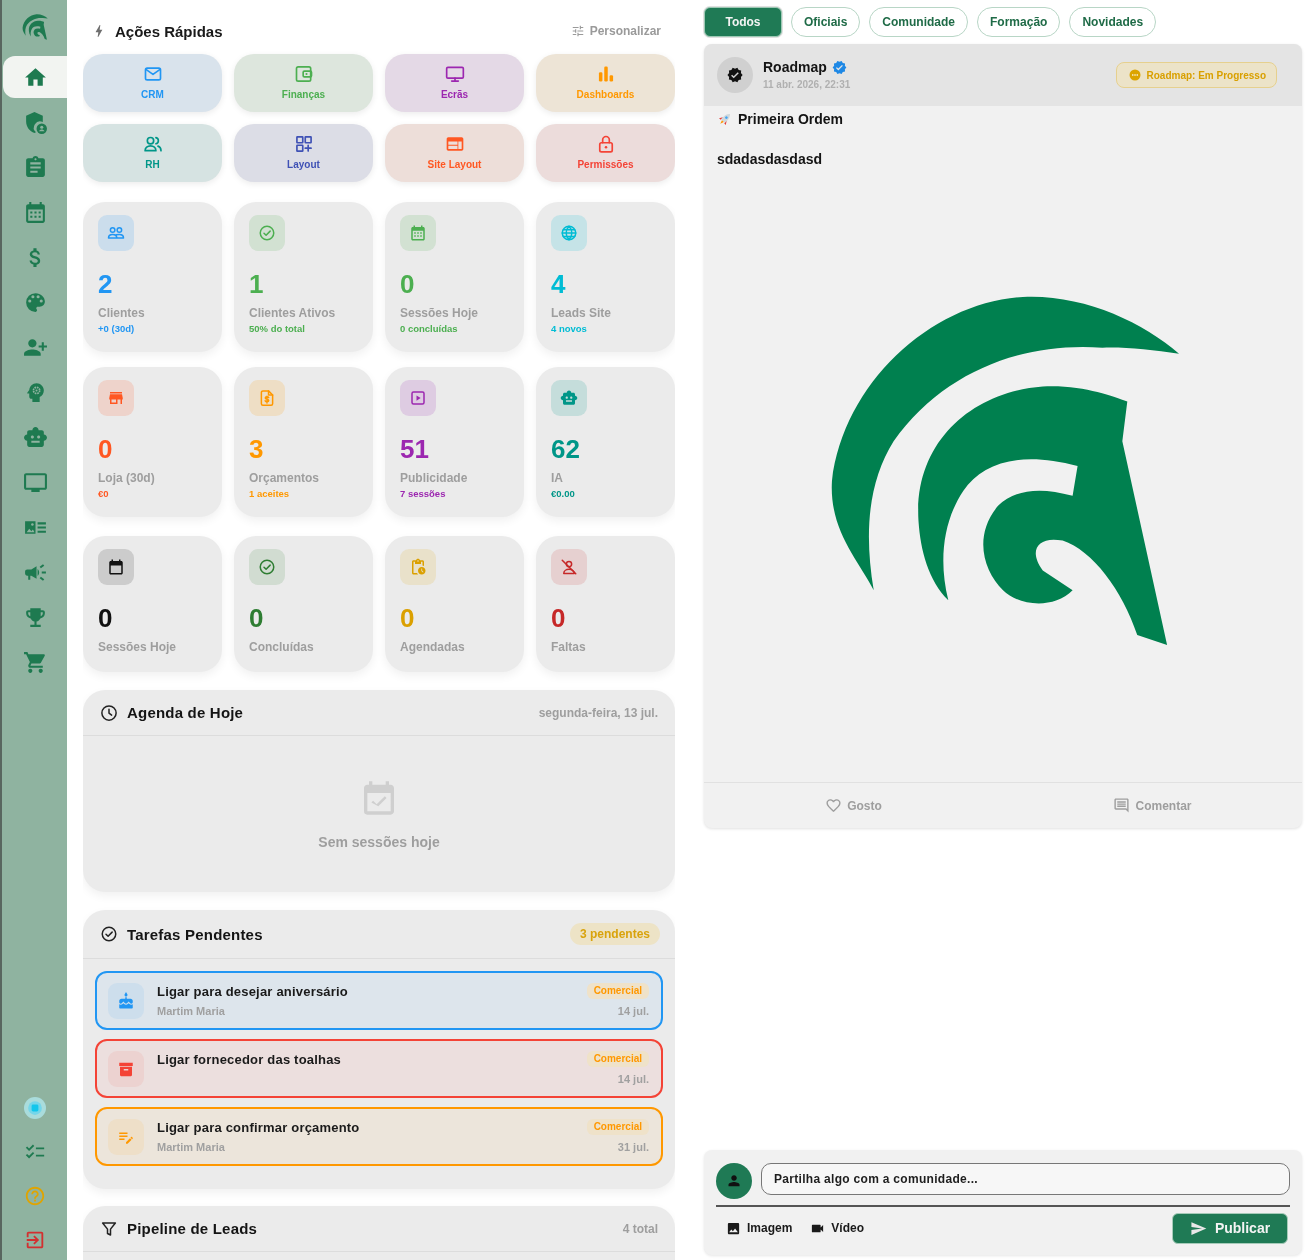  Describe the element at coordinates (558, 284) in the screenshot. I see `stat-value: 4` at that location.